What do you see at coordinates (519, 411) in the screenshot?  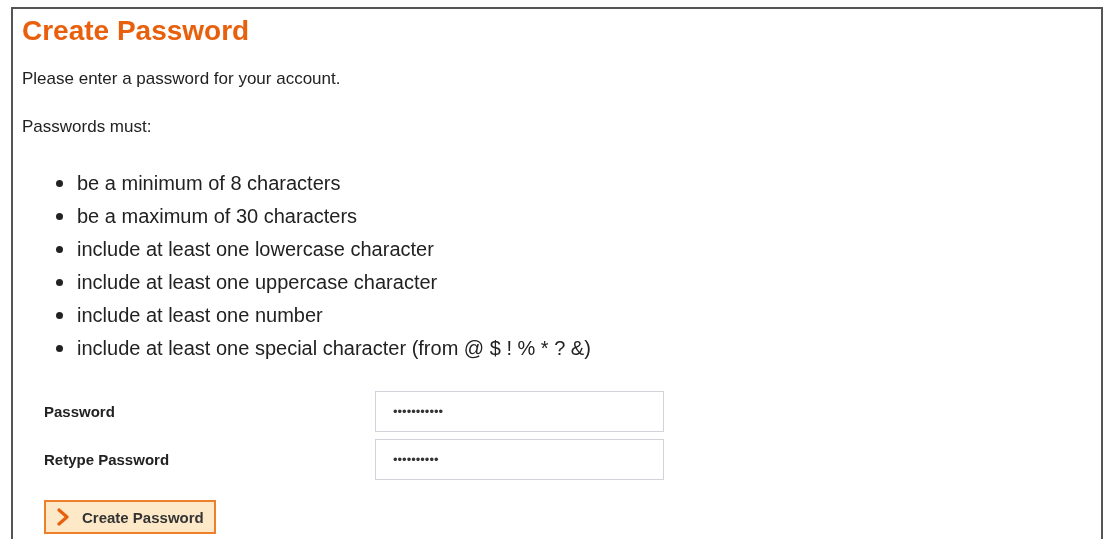 I see `password-field: •••••••••••` at bounding box center [519, 411].